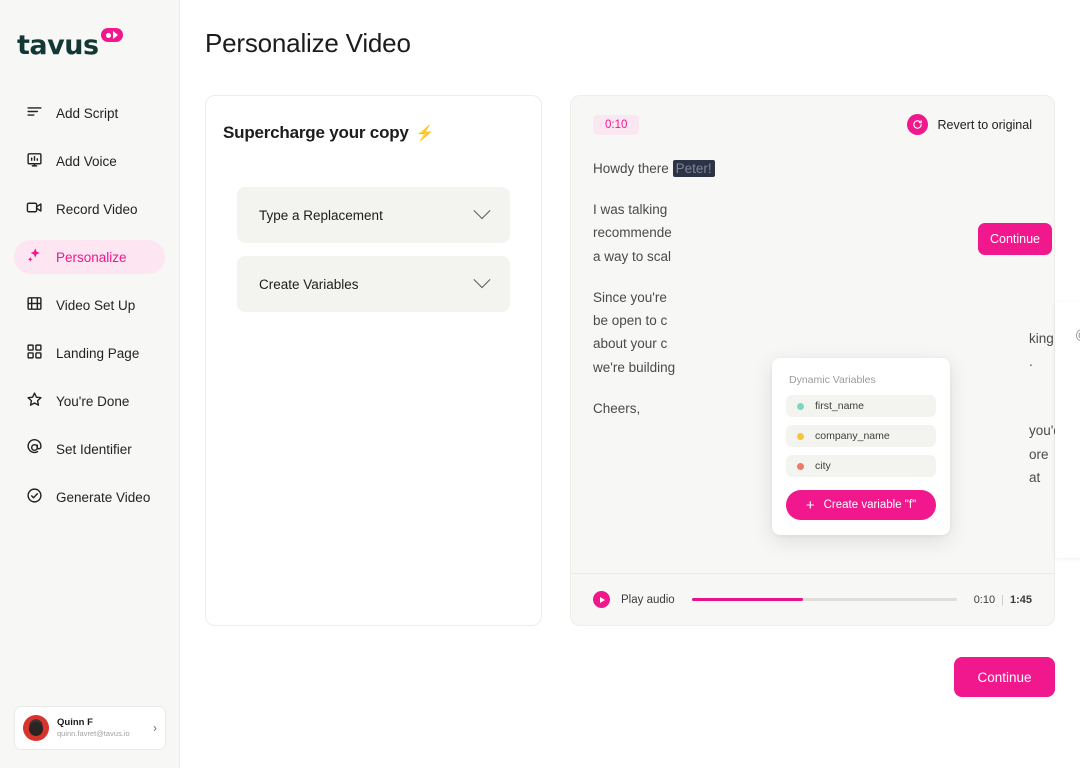  I want to click on accordion-create-variables: Create Variables, so click(373, 284).